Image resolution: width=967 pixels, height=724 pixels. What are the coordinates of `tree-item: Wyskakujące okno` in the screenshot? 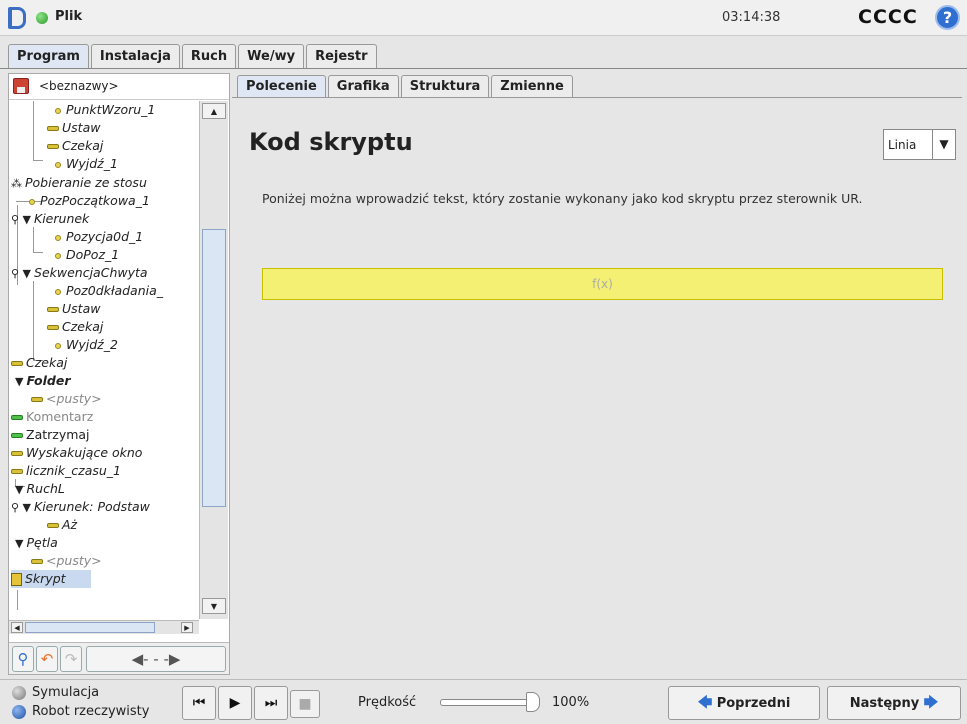 It's located at (76, 453).